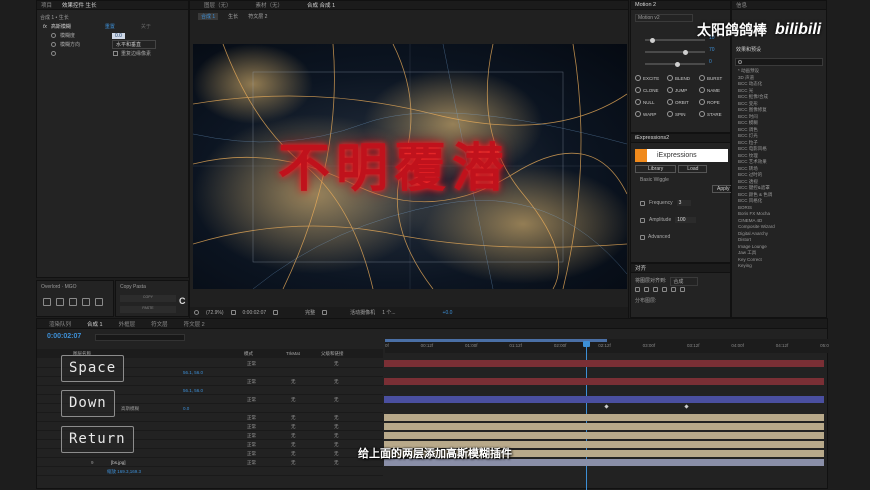 The height and width of the screenshot is (490, 870). I want to click on align-vcenter-icon, so click(673, 289).